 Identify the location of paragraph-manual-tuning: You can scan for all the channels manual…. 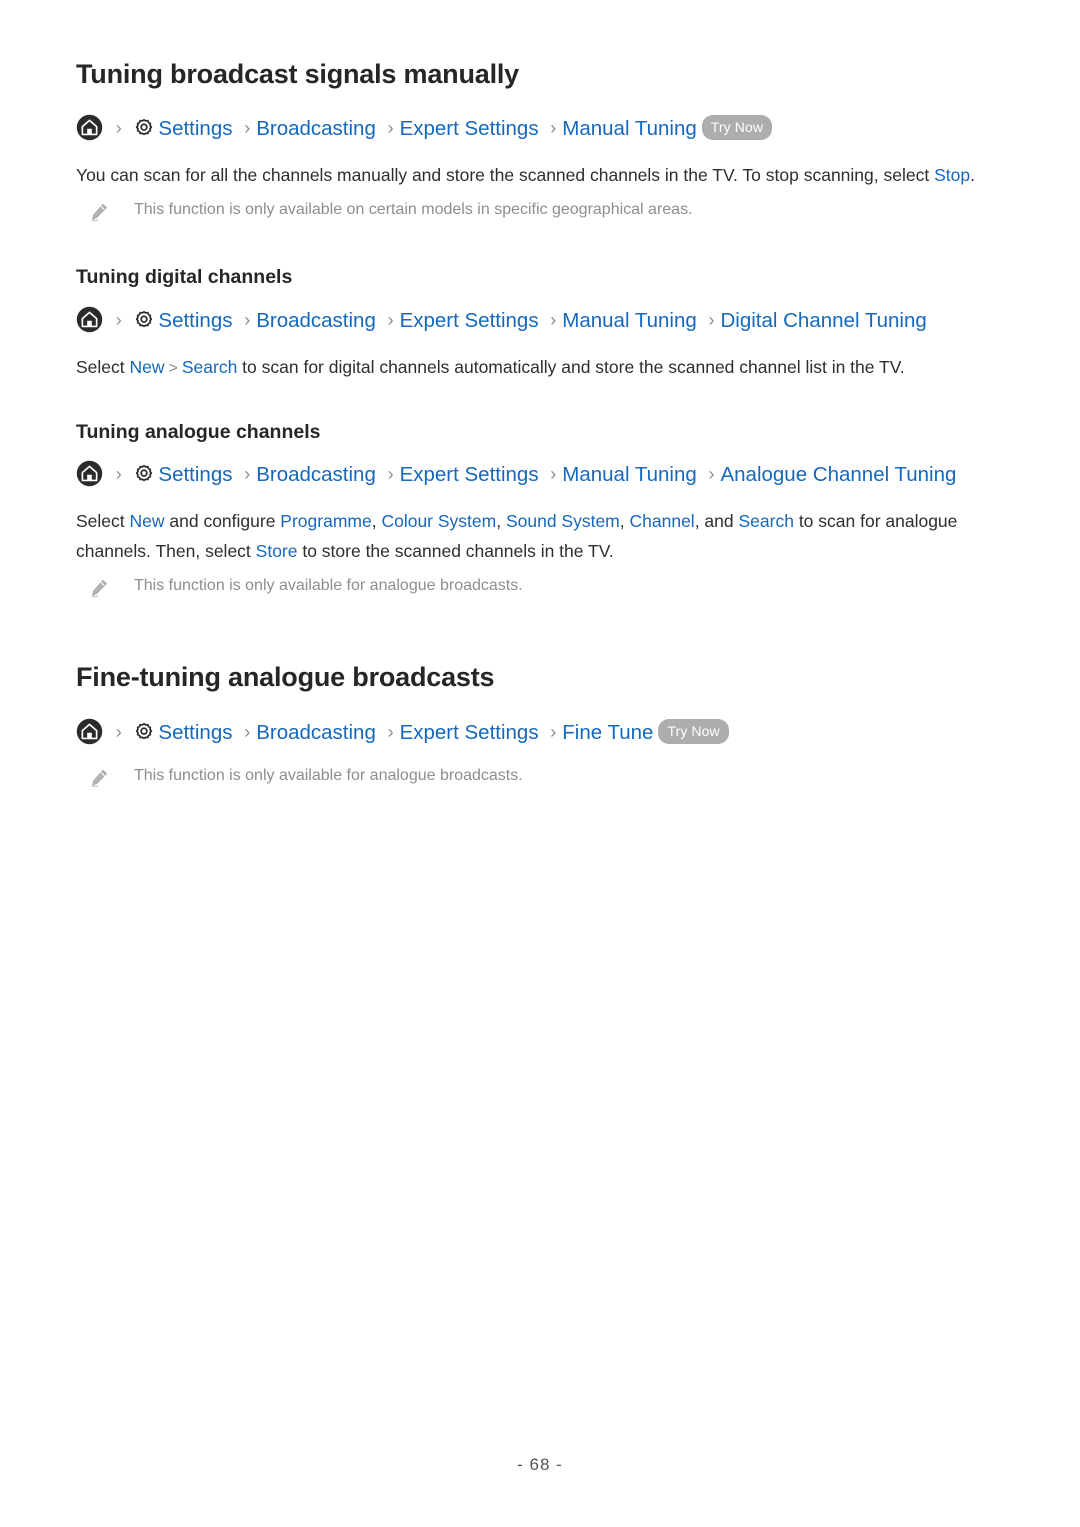
(542, 175).